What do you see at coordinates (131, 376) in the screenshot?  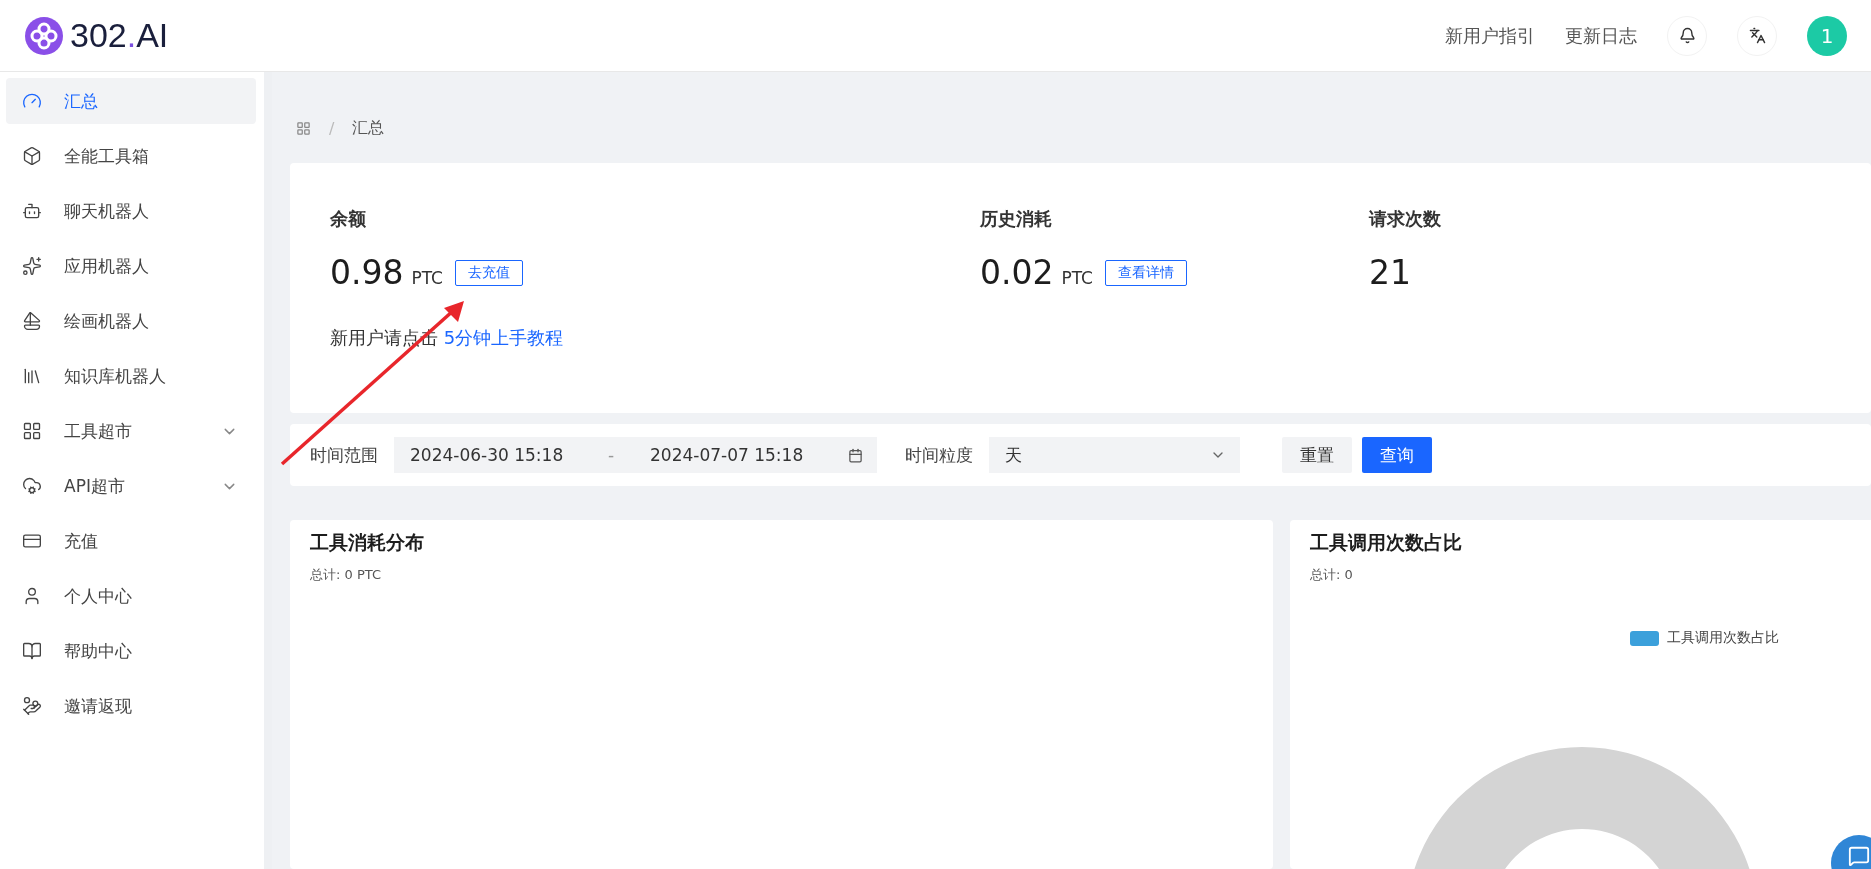 I see `sidebar-item: 知识库机器人` at bounding box center [131, 376].